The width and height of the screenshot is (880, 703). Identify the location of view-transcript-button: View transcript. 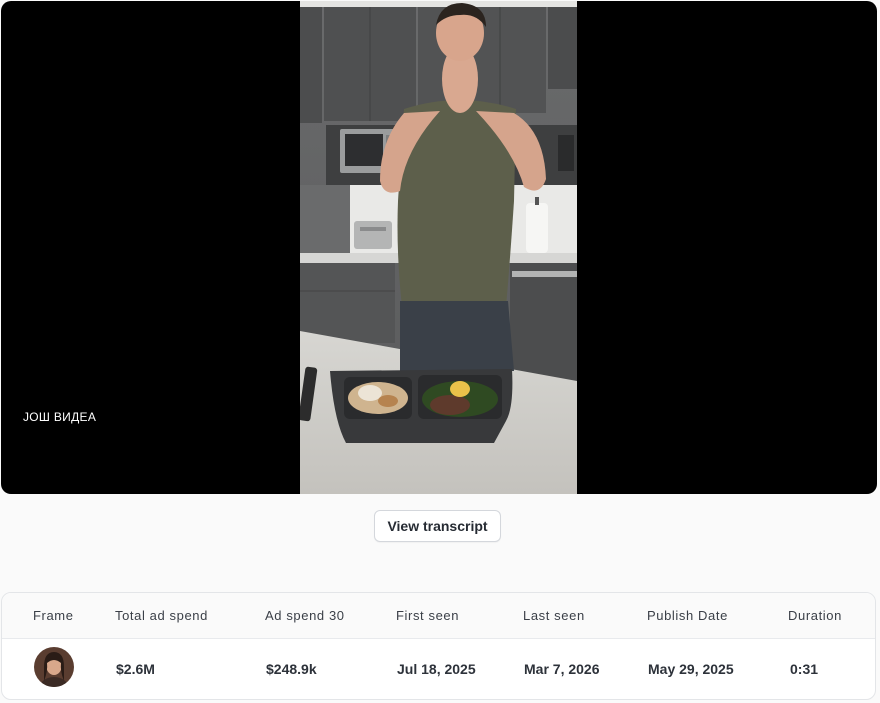
(437, 526).